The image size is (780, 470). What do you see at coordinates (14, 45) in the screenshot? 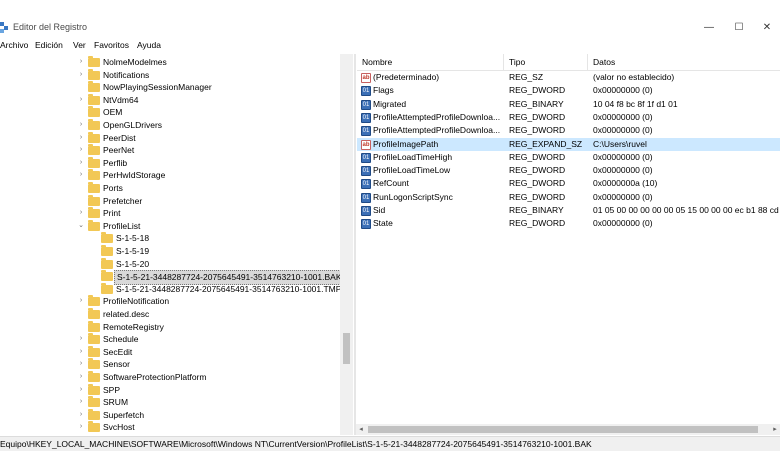
I see `menu-archivo: Archivo` at bounding box center [14, 45].